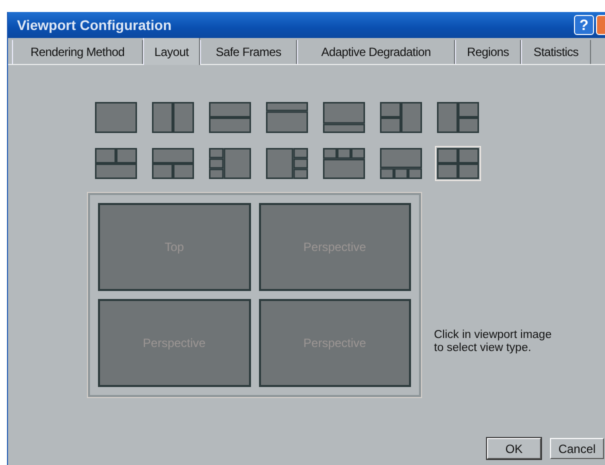  What do you see at coordinates (77, 52) in the screenshot?
I see `tab: Rendering Method` at bounding box center [77, 52].